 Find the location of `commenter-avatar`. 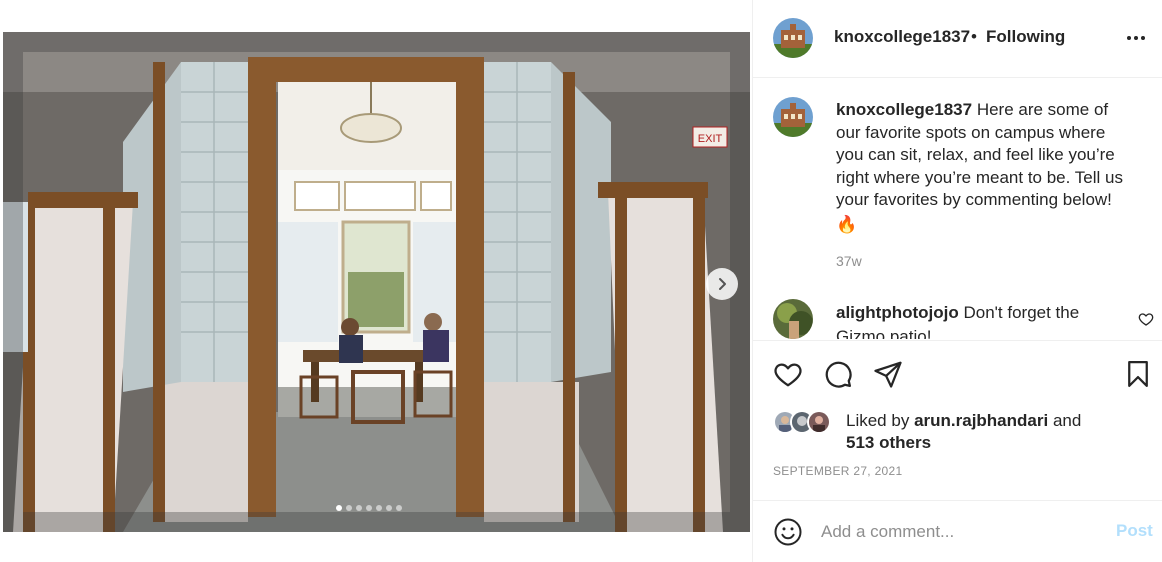

commenter-avatar is located at coordinates (793, 319).